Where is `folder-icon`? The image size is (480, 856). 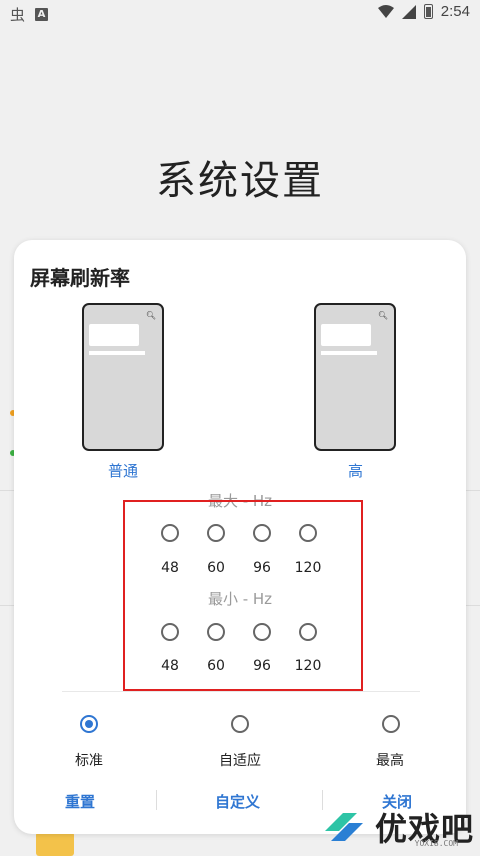 folder-icon is located at coordinates (55, 841).